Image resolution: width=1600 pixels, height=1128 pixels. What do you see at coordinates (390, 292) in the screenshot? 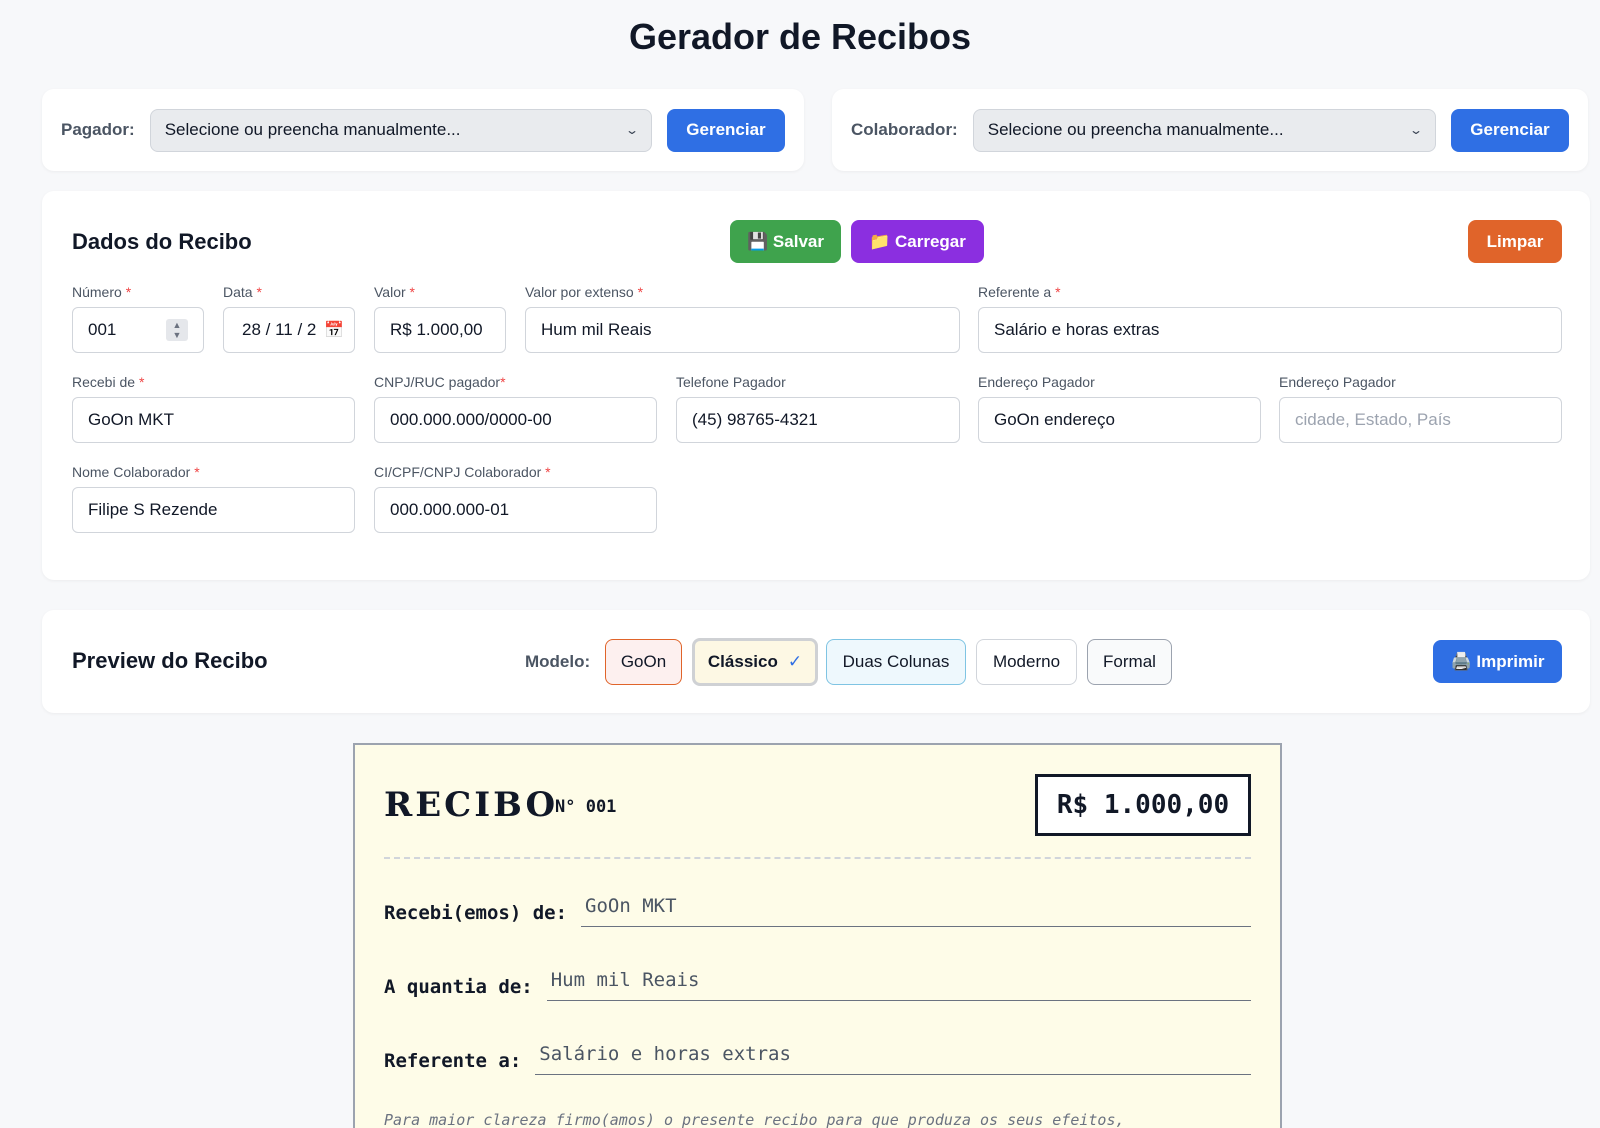
I see `valor-label: Valor` at bounding box center [390, 292].